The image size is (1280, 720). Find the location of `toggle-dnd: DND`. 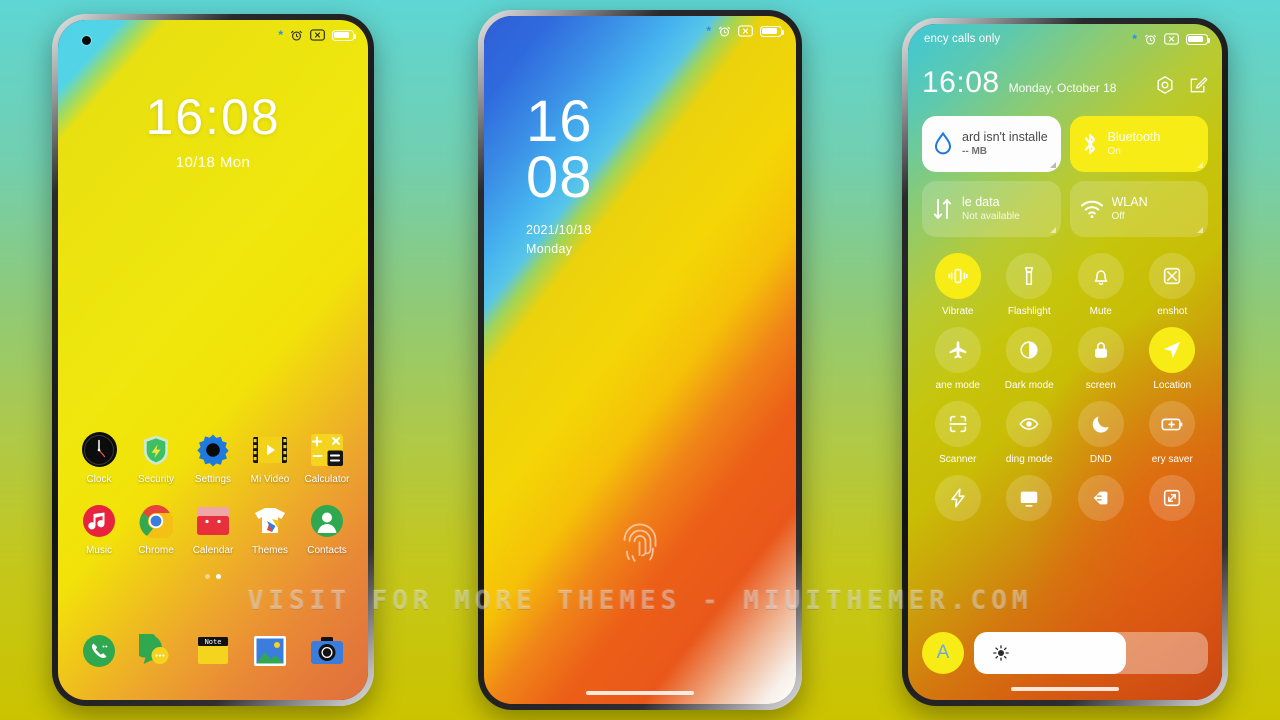

toggle-dnd: DND is located at coordinates (1101, 433).